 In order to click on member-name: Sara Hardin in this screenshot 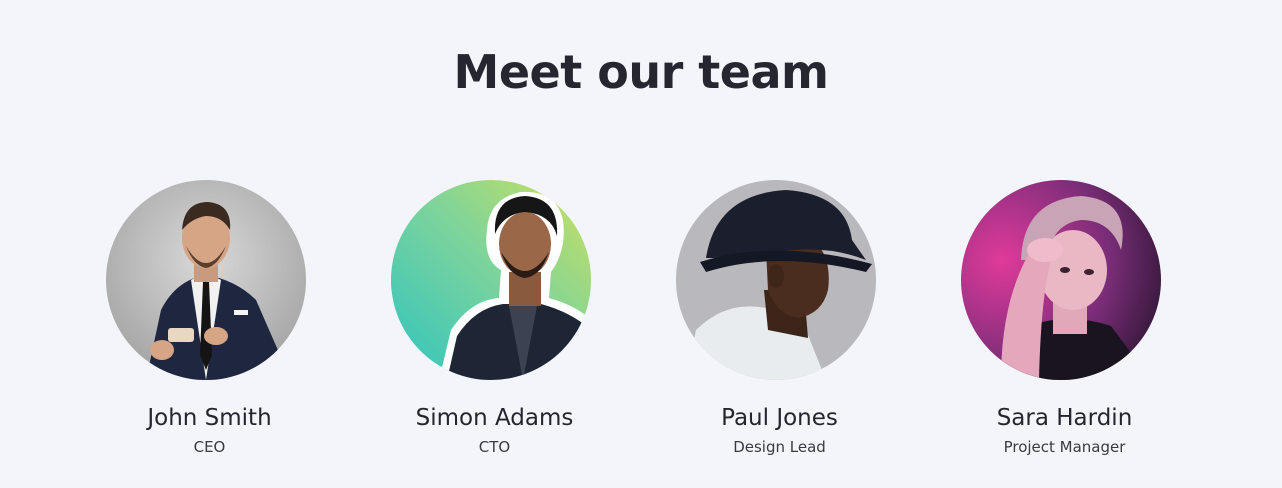, I will do `click(1064, 418)`.